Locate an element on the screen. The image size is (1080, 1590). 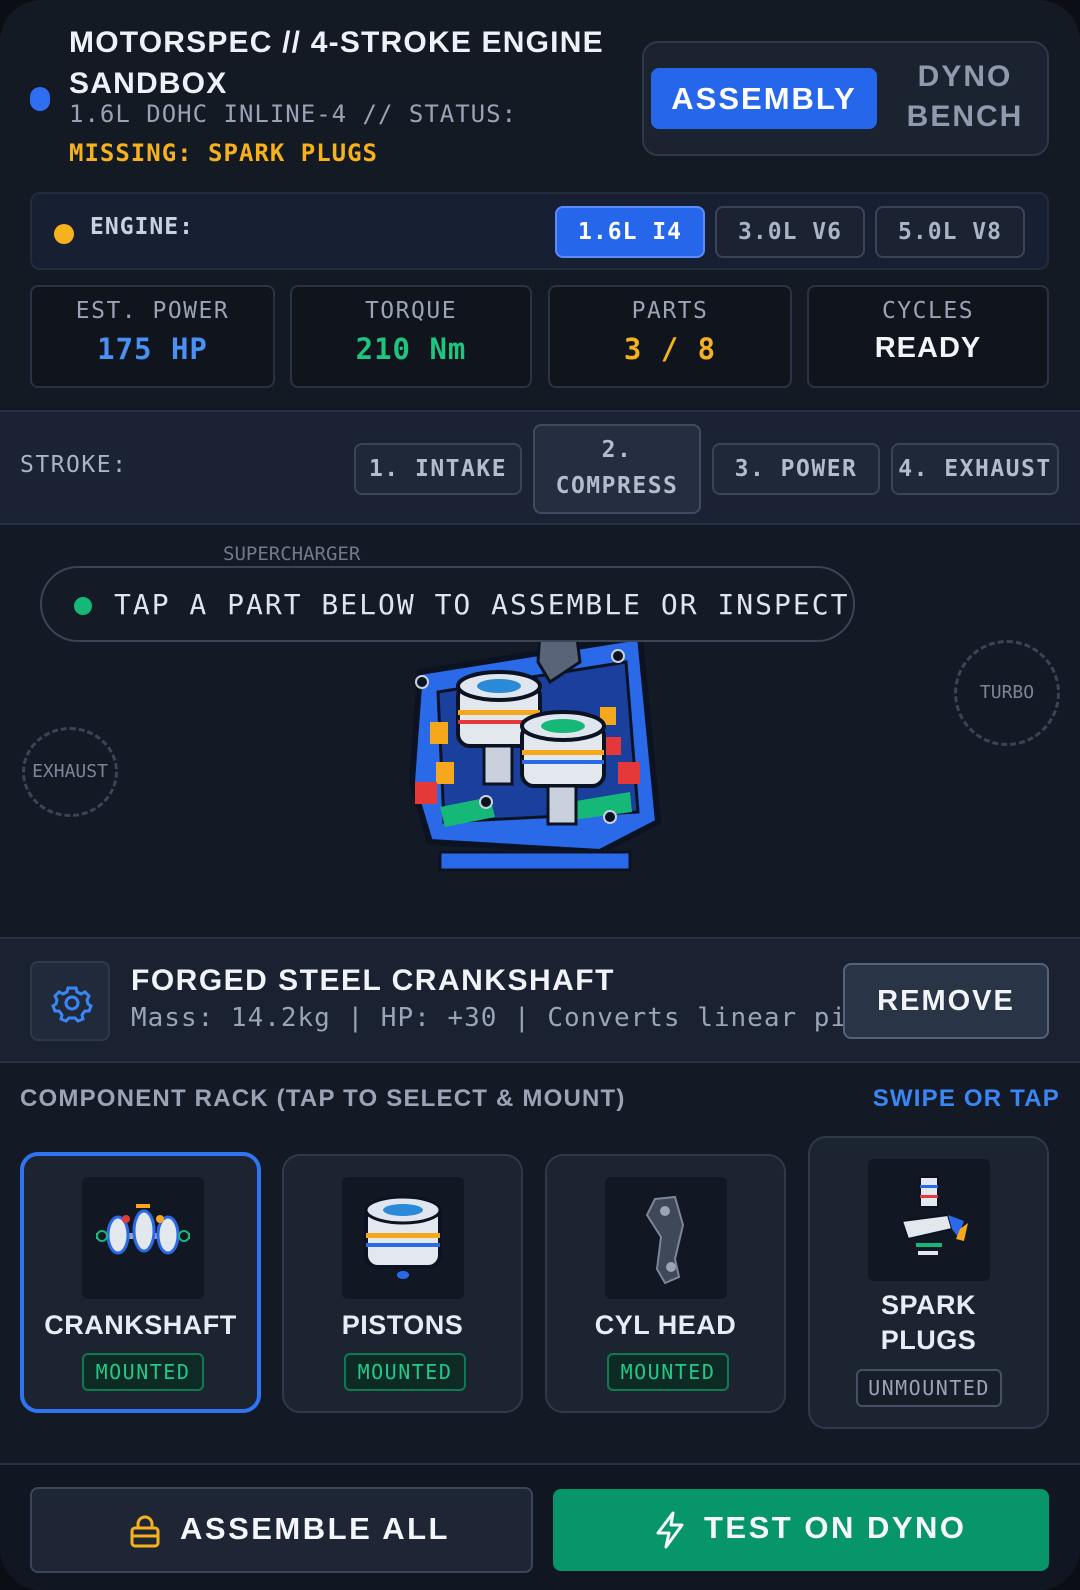
turbo-slot-label: TURBO is located at coordinates (1007, 692).